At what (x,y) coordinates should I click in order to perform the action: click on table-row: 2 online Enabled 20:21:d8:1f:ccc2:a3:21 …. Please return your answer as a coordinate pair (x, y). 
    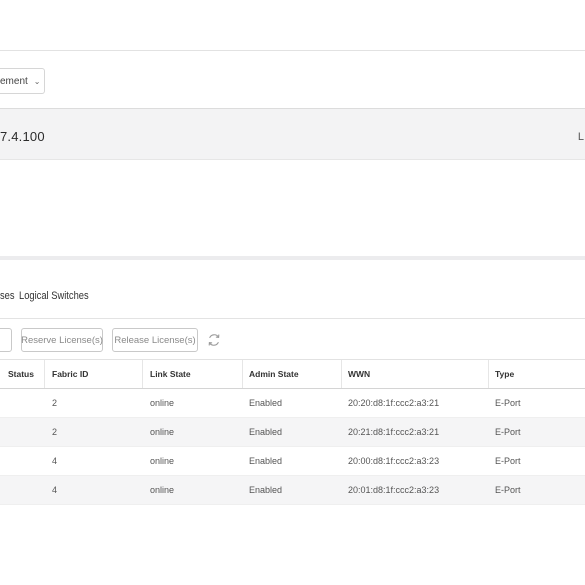
    Looking at the image, I should click on (292, 432).